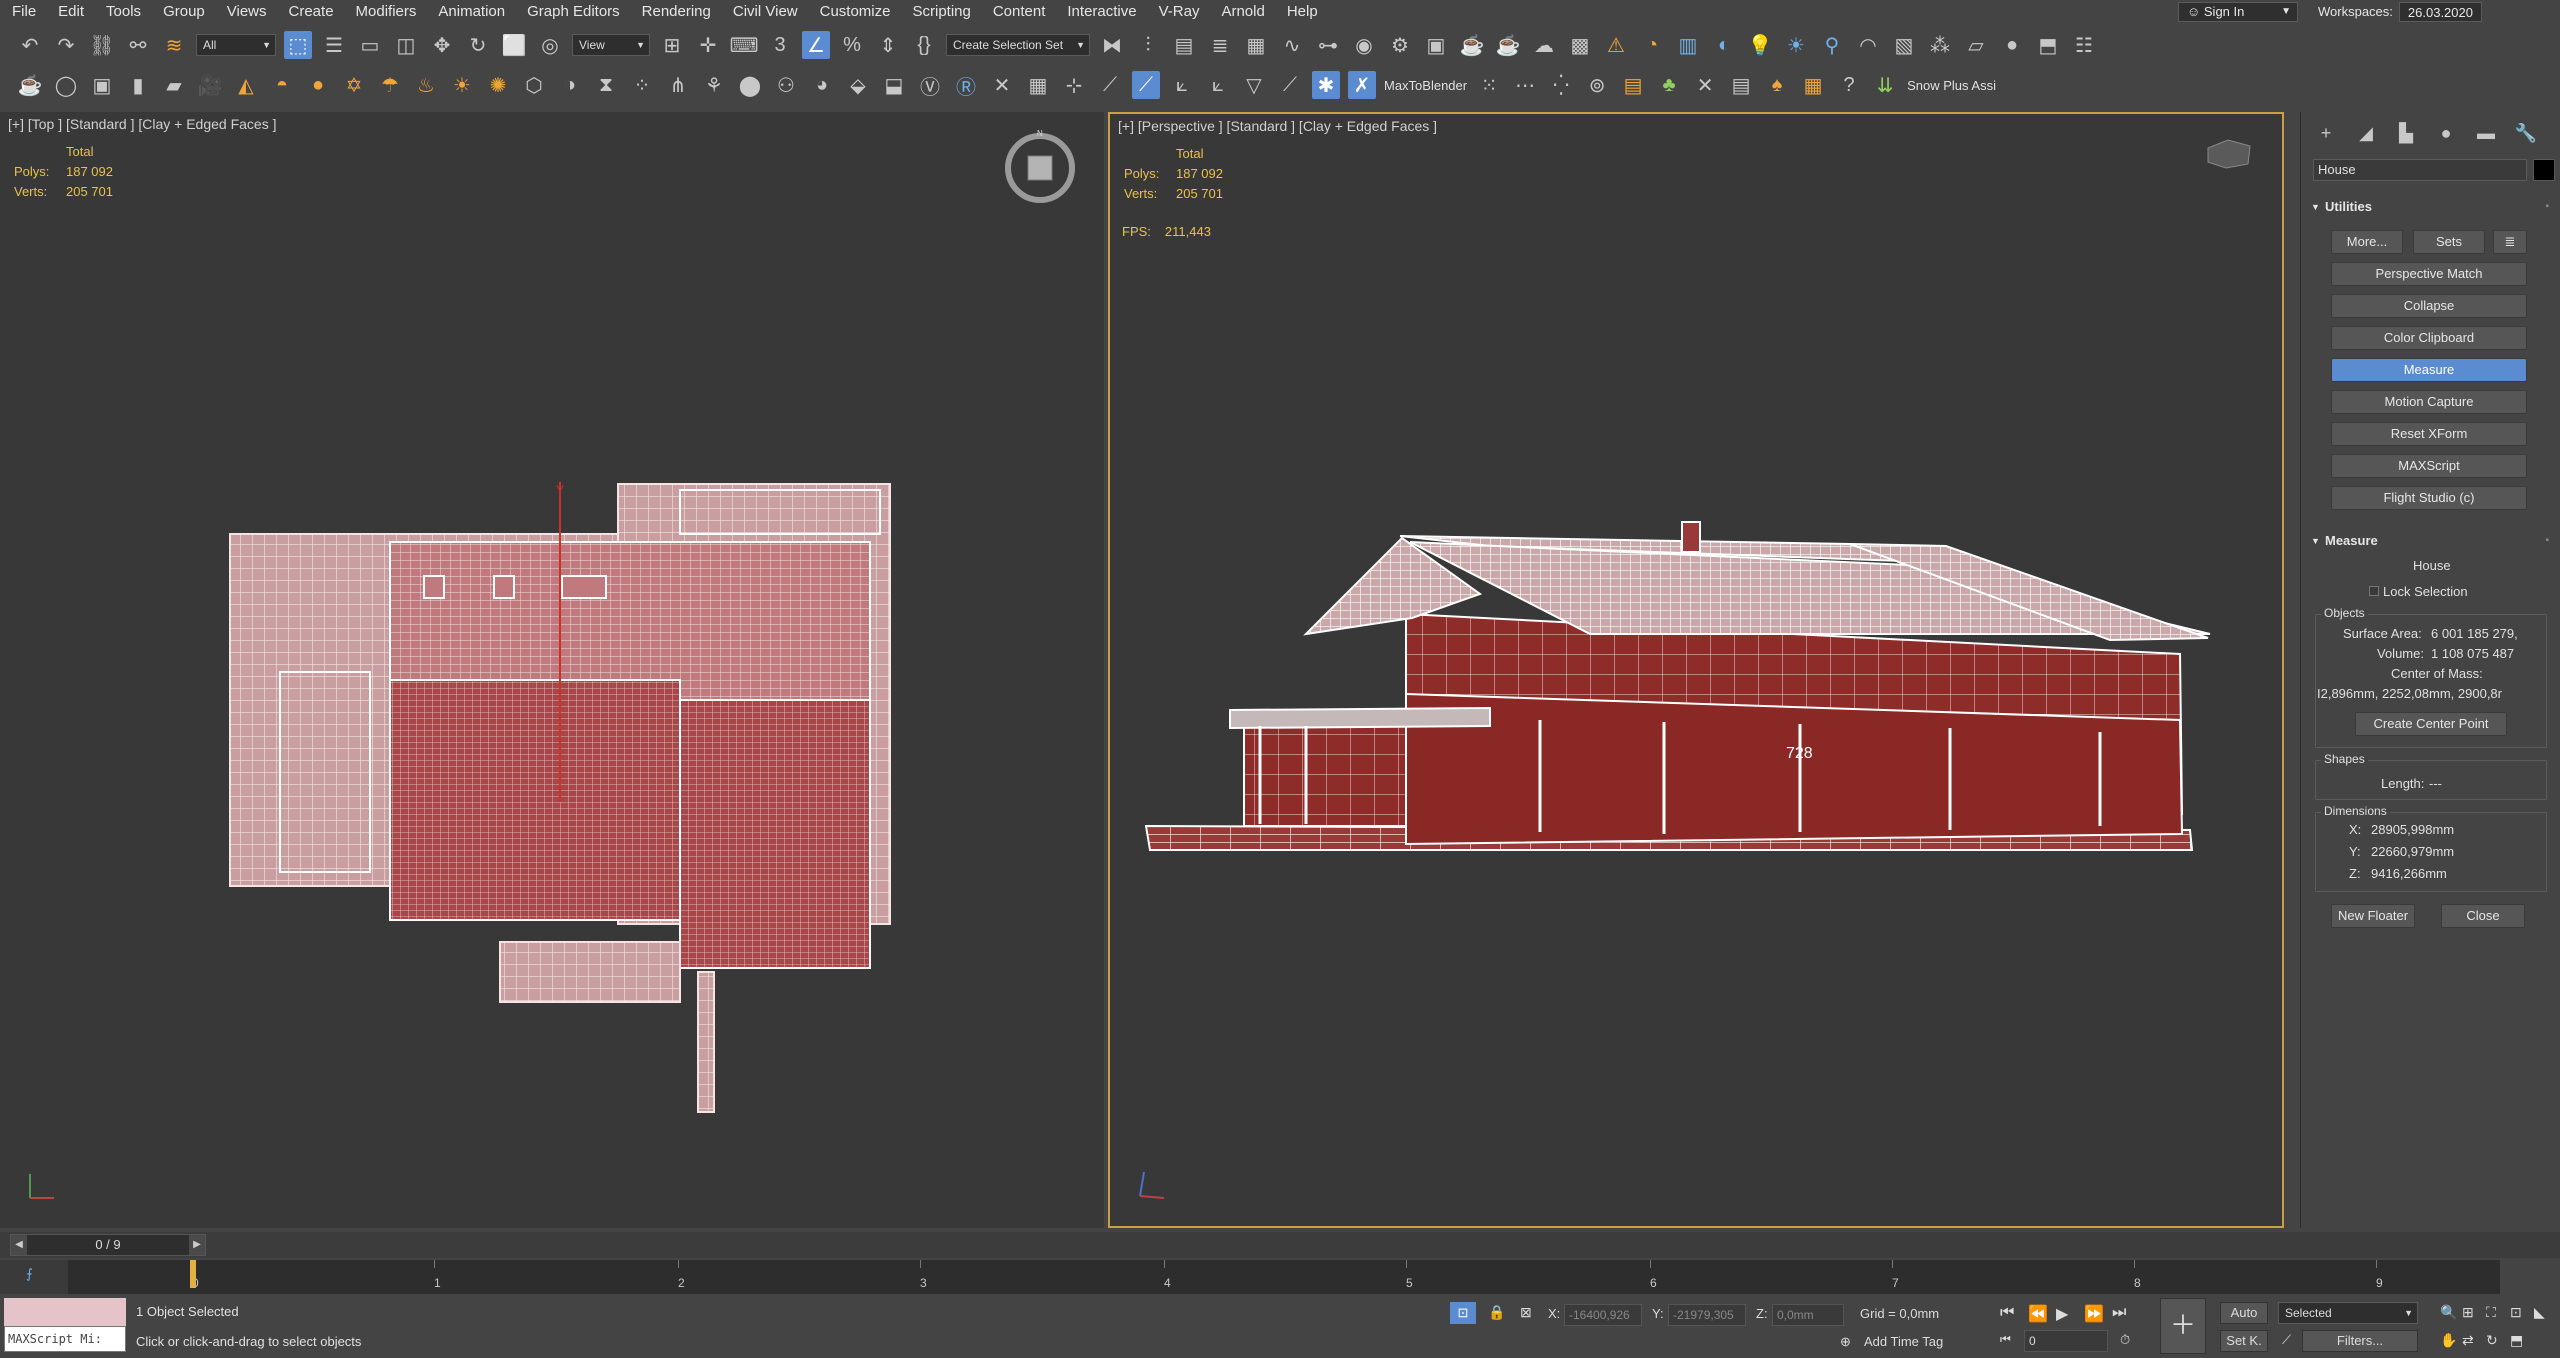 Image resolution: width=2560 pixels, height=1358 pixels. I want to click on absolute-mode-icon: ⊠, so click(1526, 1312).